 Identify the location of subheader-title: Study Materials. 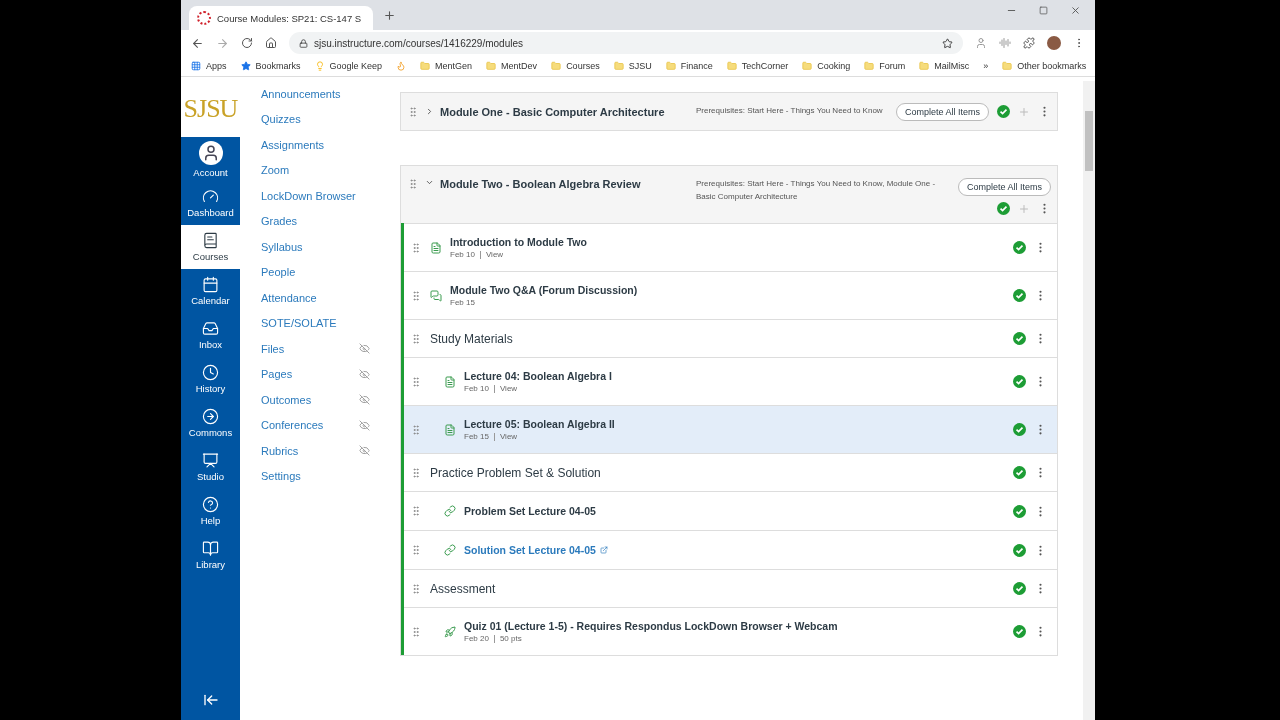
(472, 338).